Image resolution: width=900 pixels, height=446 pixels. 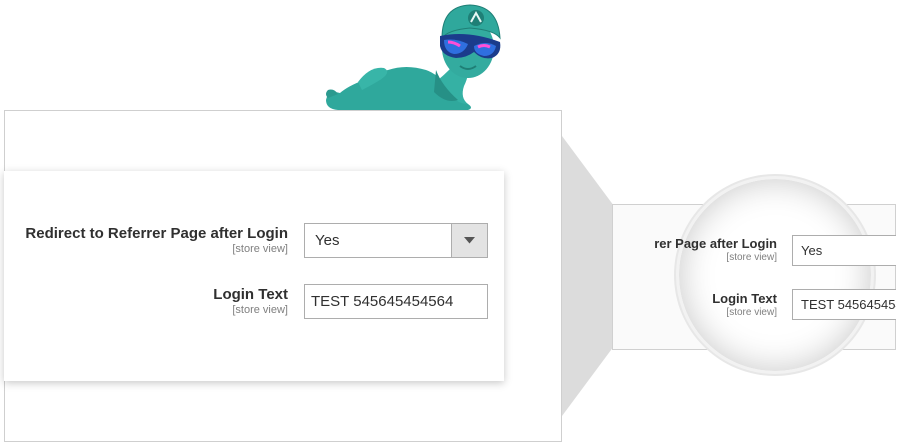 What do you see at coordinates (396, 301) in the screenshot?
I see `login-text-input: TEST 545645454564` at bounding box center [396, 301].